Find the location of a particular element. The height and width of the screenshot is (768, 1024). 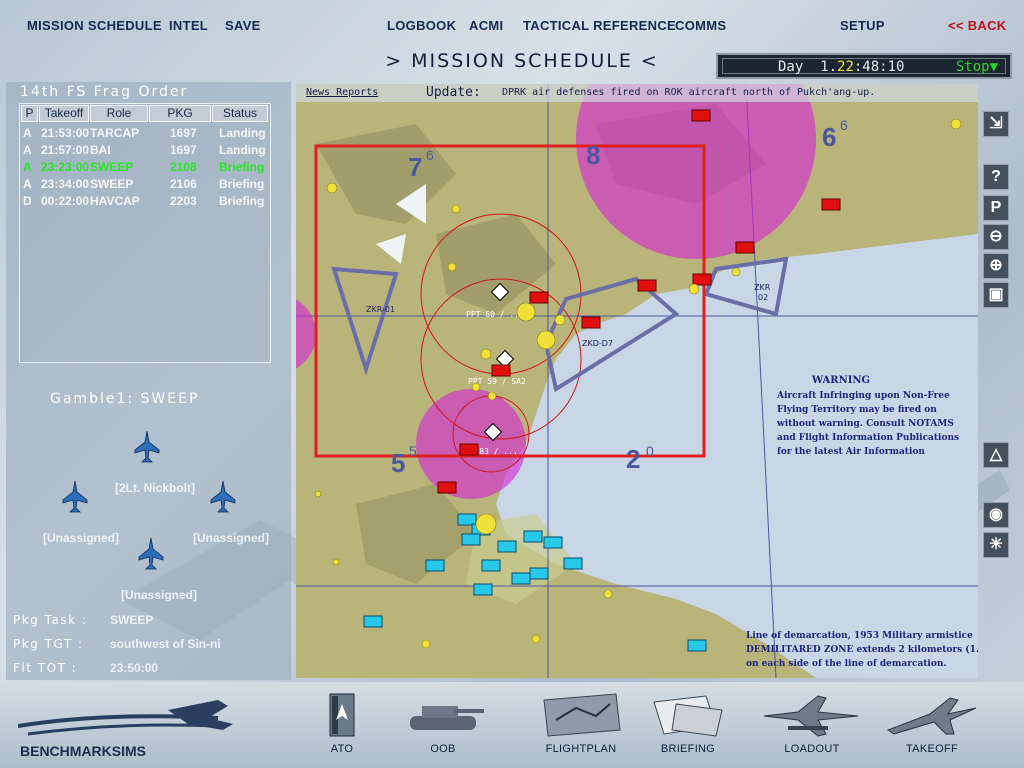

recon-button: ◉ is located at coordinates (996, 515).